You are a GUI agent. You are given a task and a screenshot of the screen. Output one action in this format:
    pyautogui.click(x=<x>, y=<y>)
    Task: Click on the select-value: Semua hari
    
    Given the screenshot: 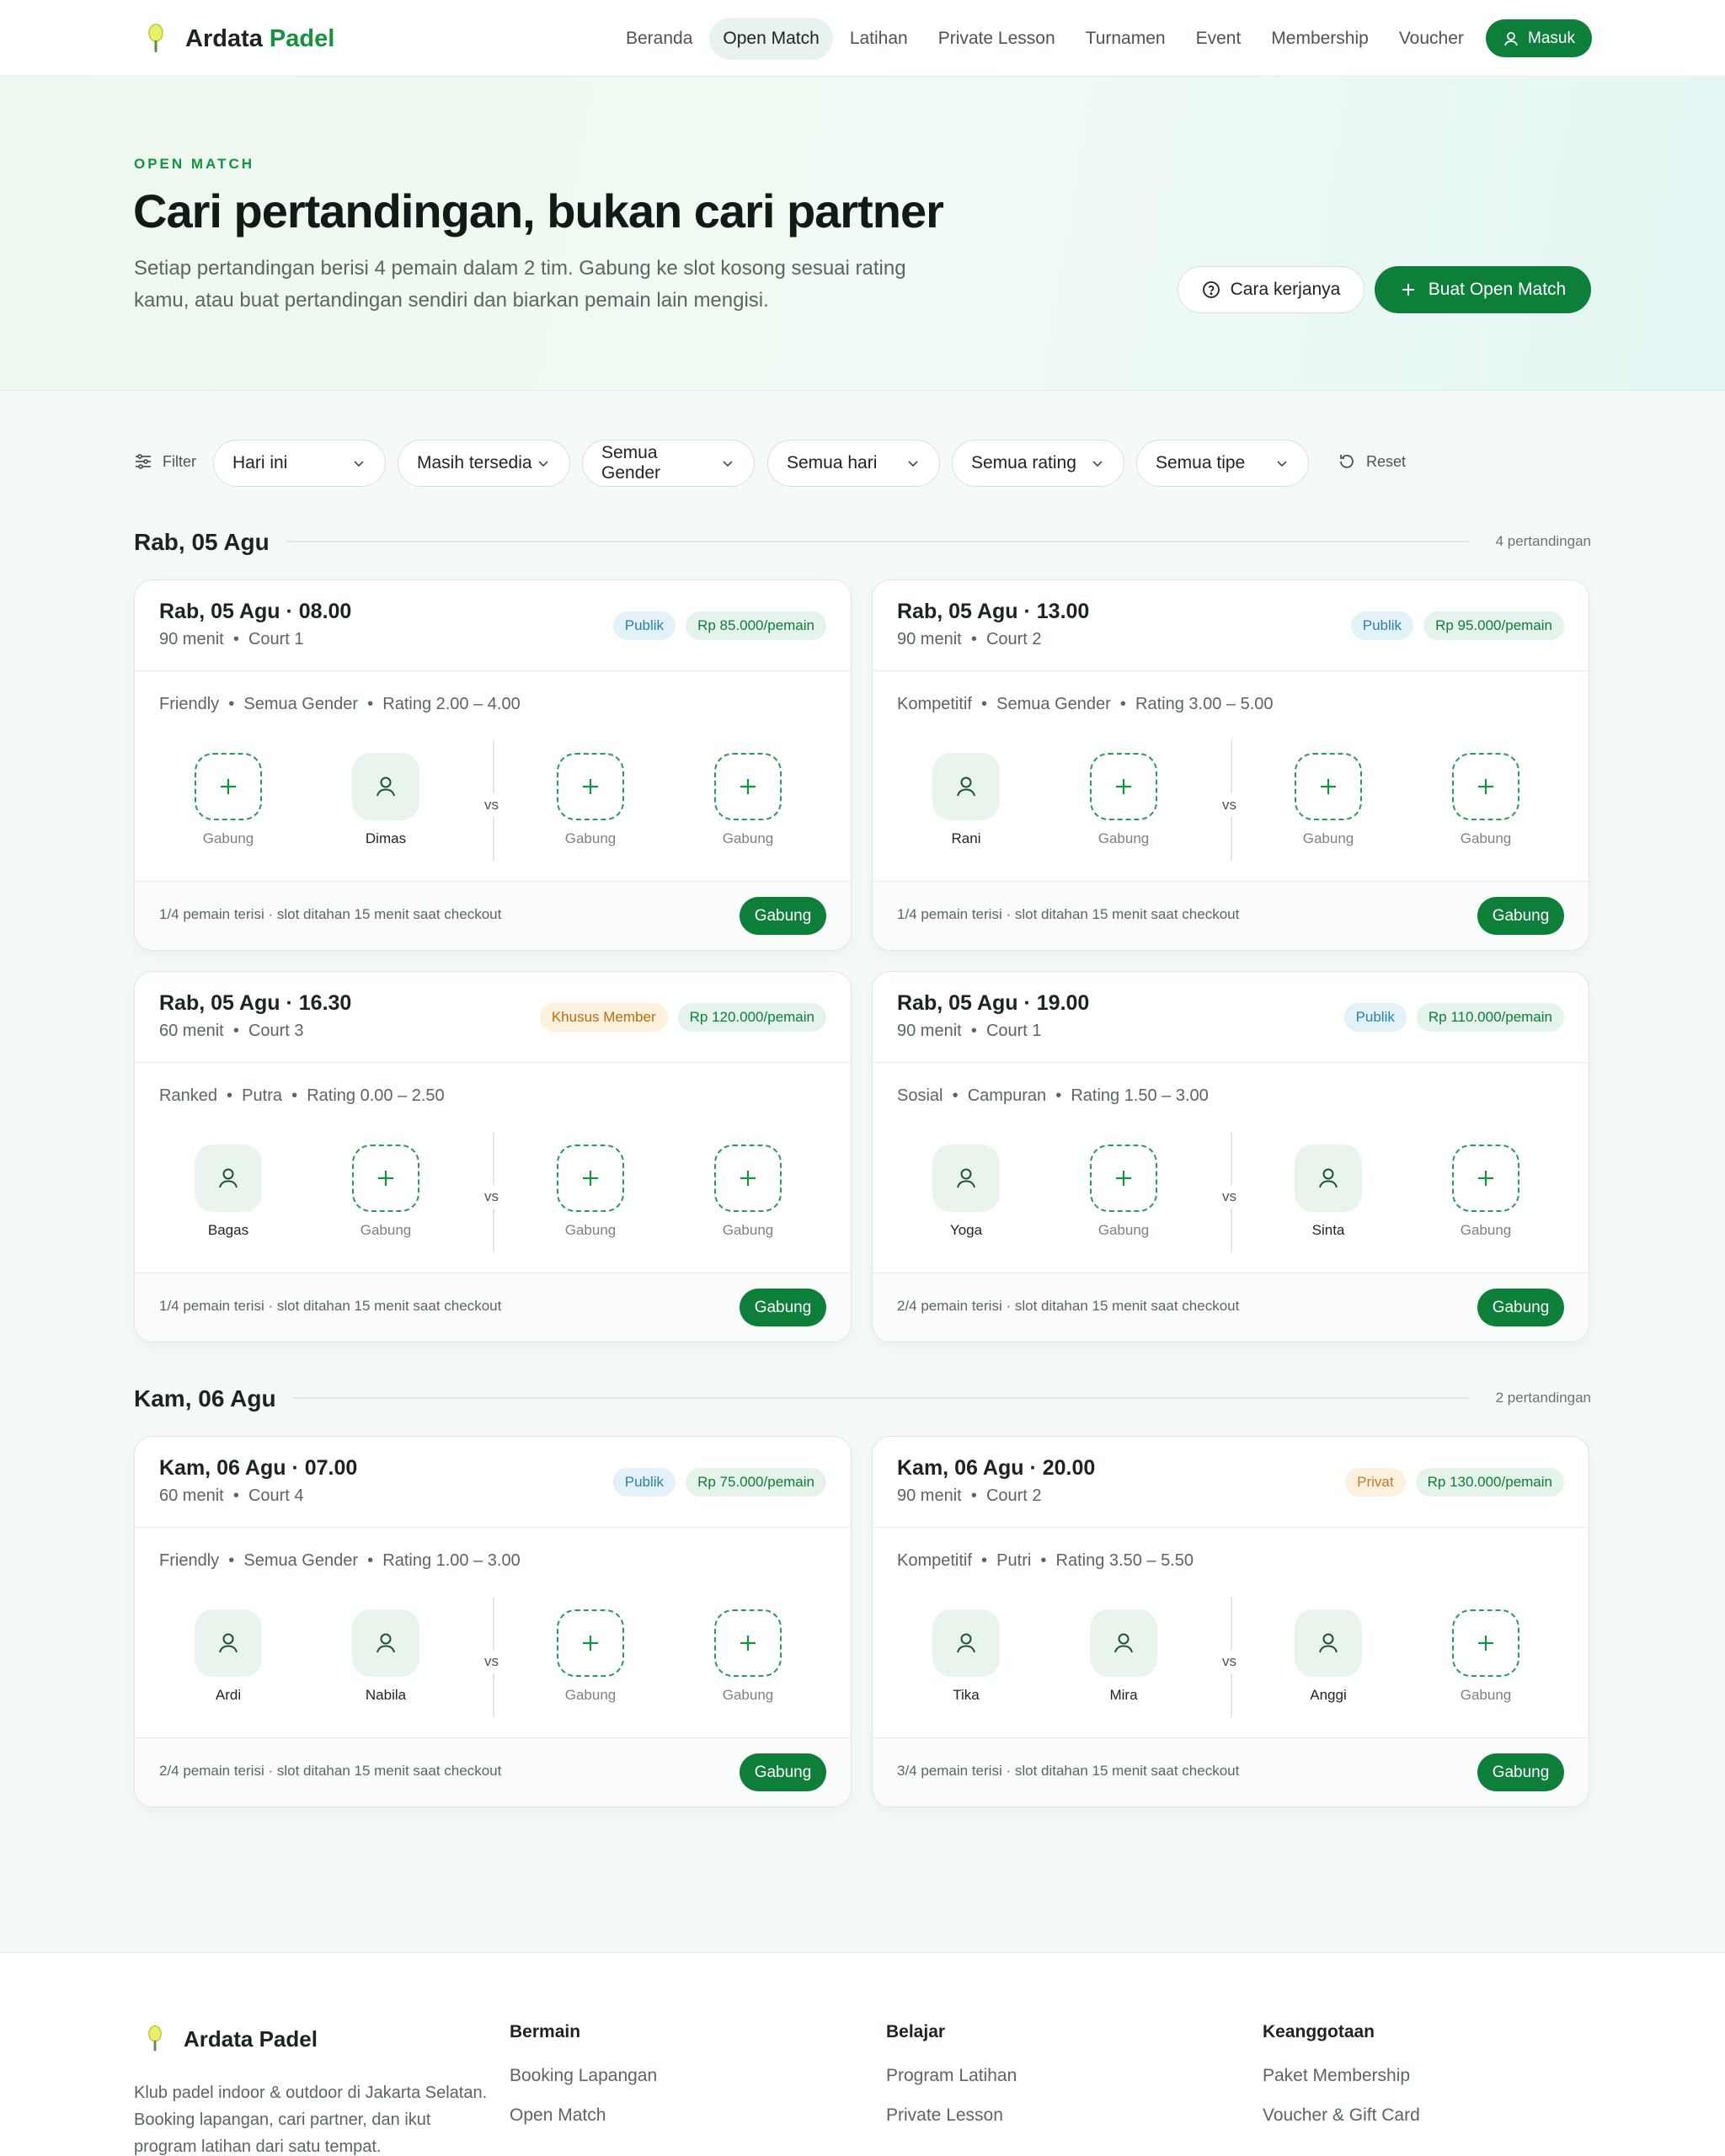 What is the action you would take?
    pyautogui.click(x=832, y=462)
    